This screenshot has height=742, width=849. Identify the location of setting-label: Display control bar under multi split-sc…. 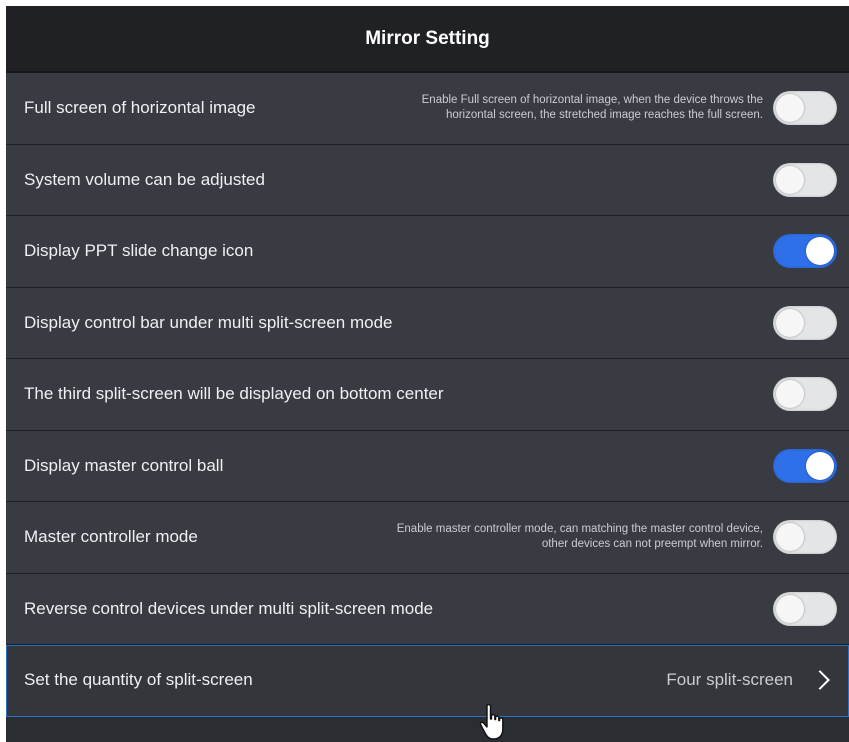
(208, 322).